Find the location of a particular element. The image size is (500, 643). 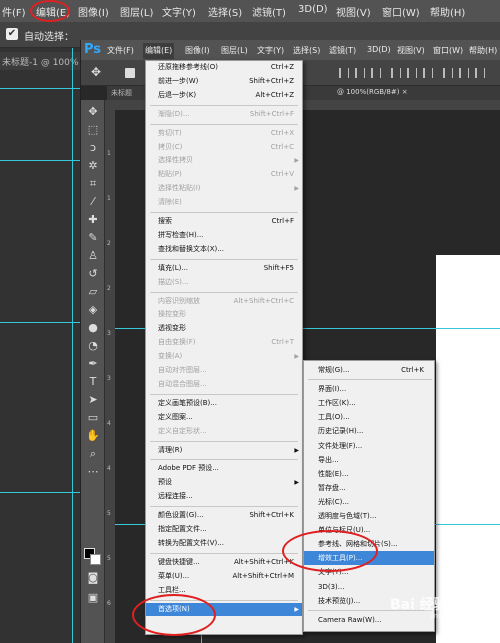

bg-menu-layer: 图层(L) is located at coordinates (136, 11).